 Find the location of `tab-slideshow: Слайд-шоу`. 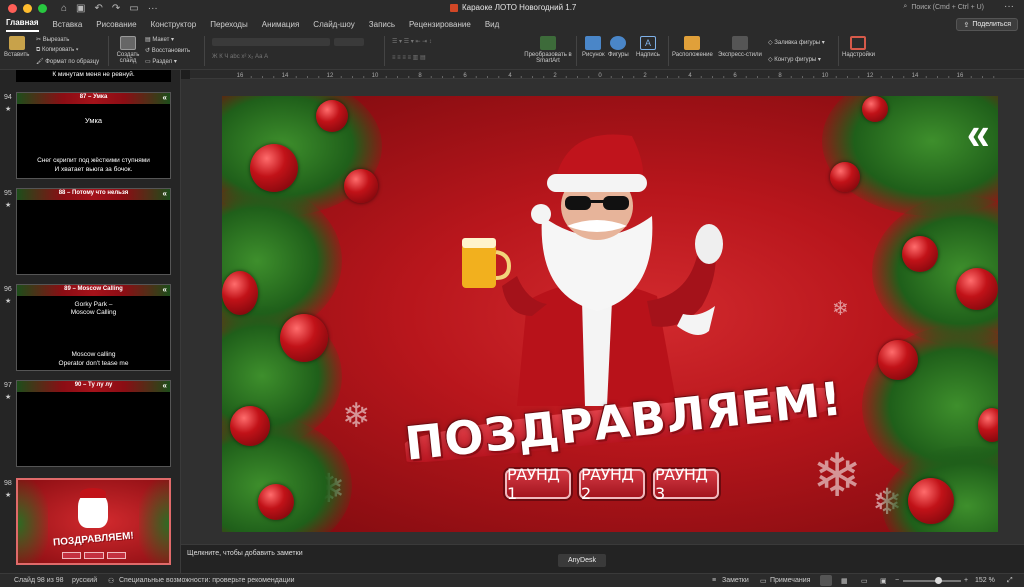

tab-slideshow: Слайд-шоу is located at coordinates (333, 26).